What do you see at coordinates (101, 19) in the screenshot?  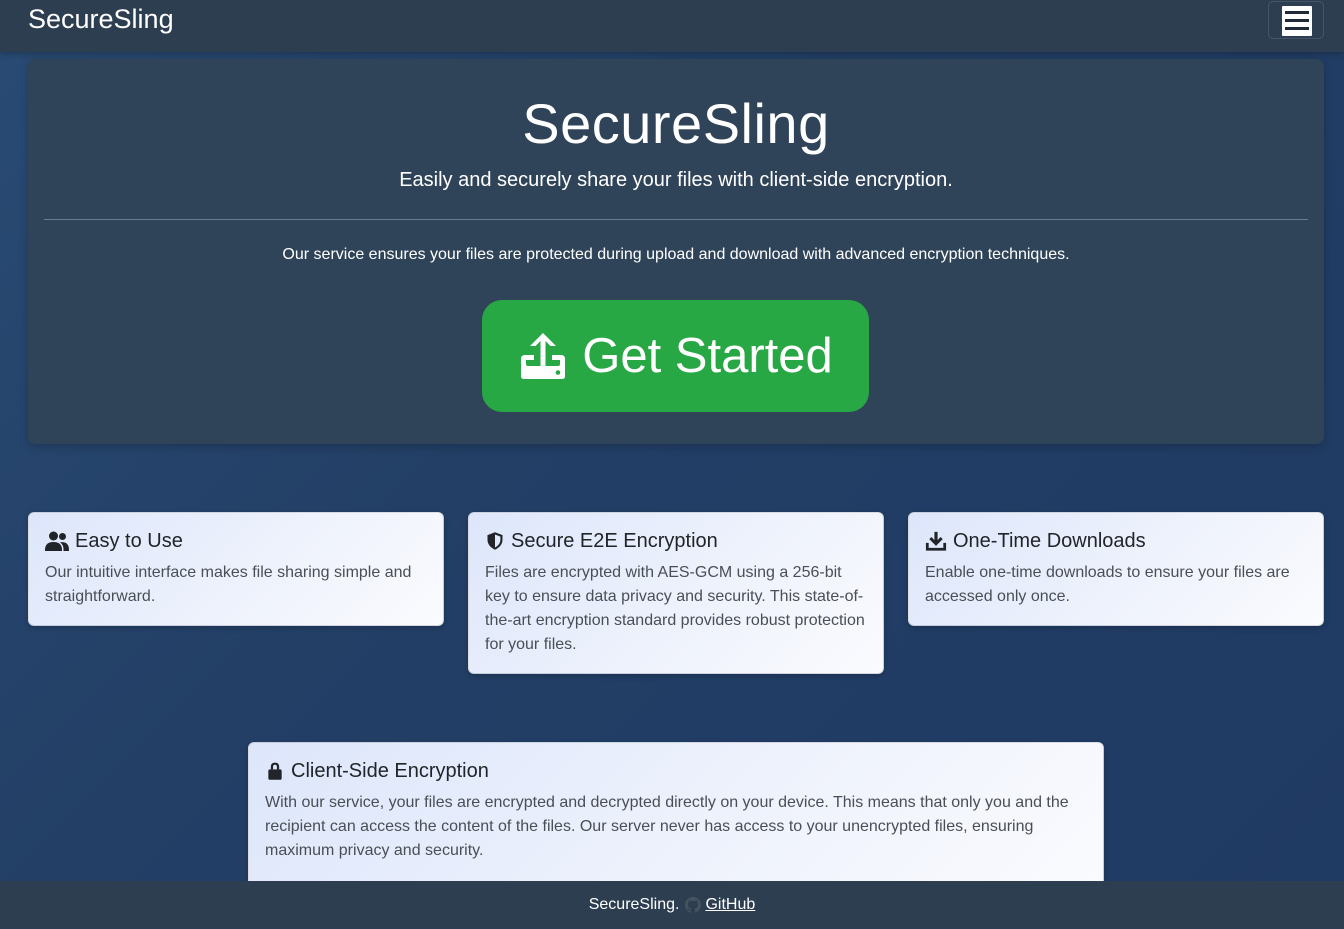 I see `navbar-brand: SecureSling` at bounding box center [101, 19].